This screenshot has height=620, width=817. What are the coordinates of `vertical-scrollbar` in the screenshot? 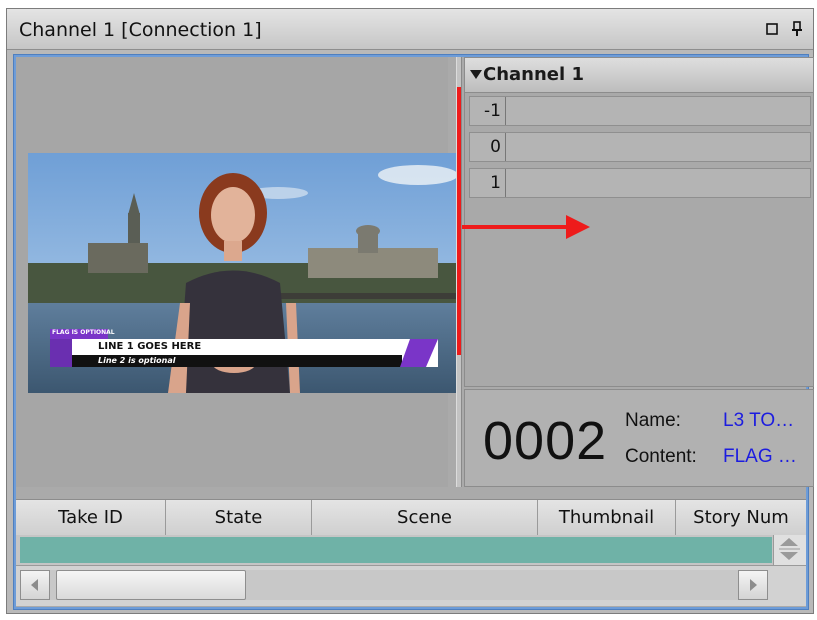 It's located at (789, 550).